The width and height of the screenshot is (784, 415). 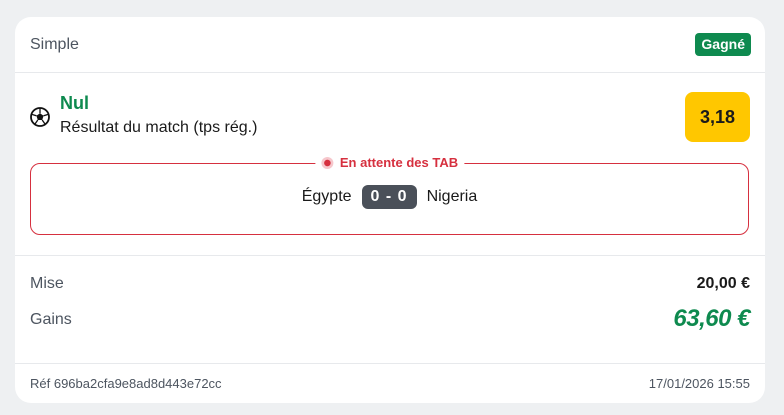 What do you see at coordinates (699, 383) in the screenshot?
I see `bet-datetime: 17/01/2026 15:55` at bounding box center [699, 383].